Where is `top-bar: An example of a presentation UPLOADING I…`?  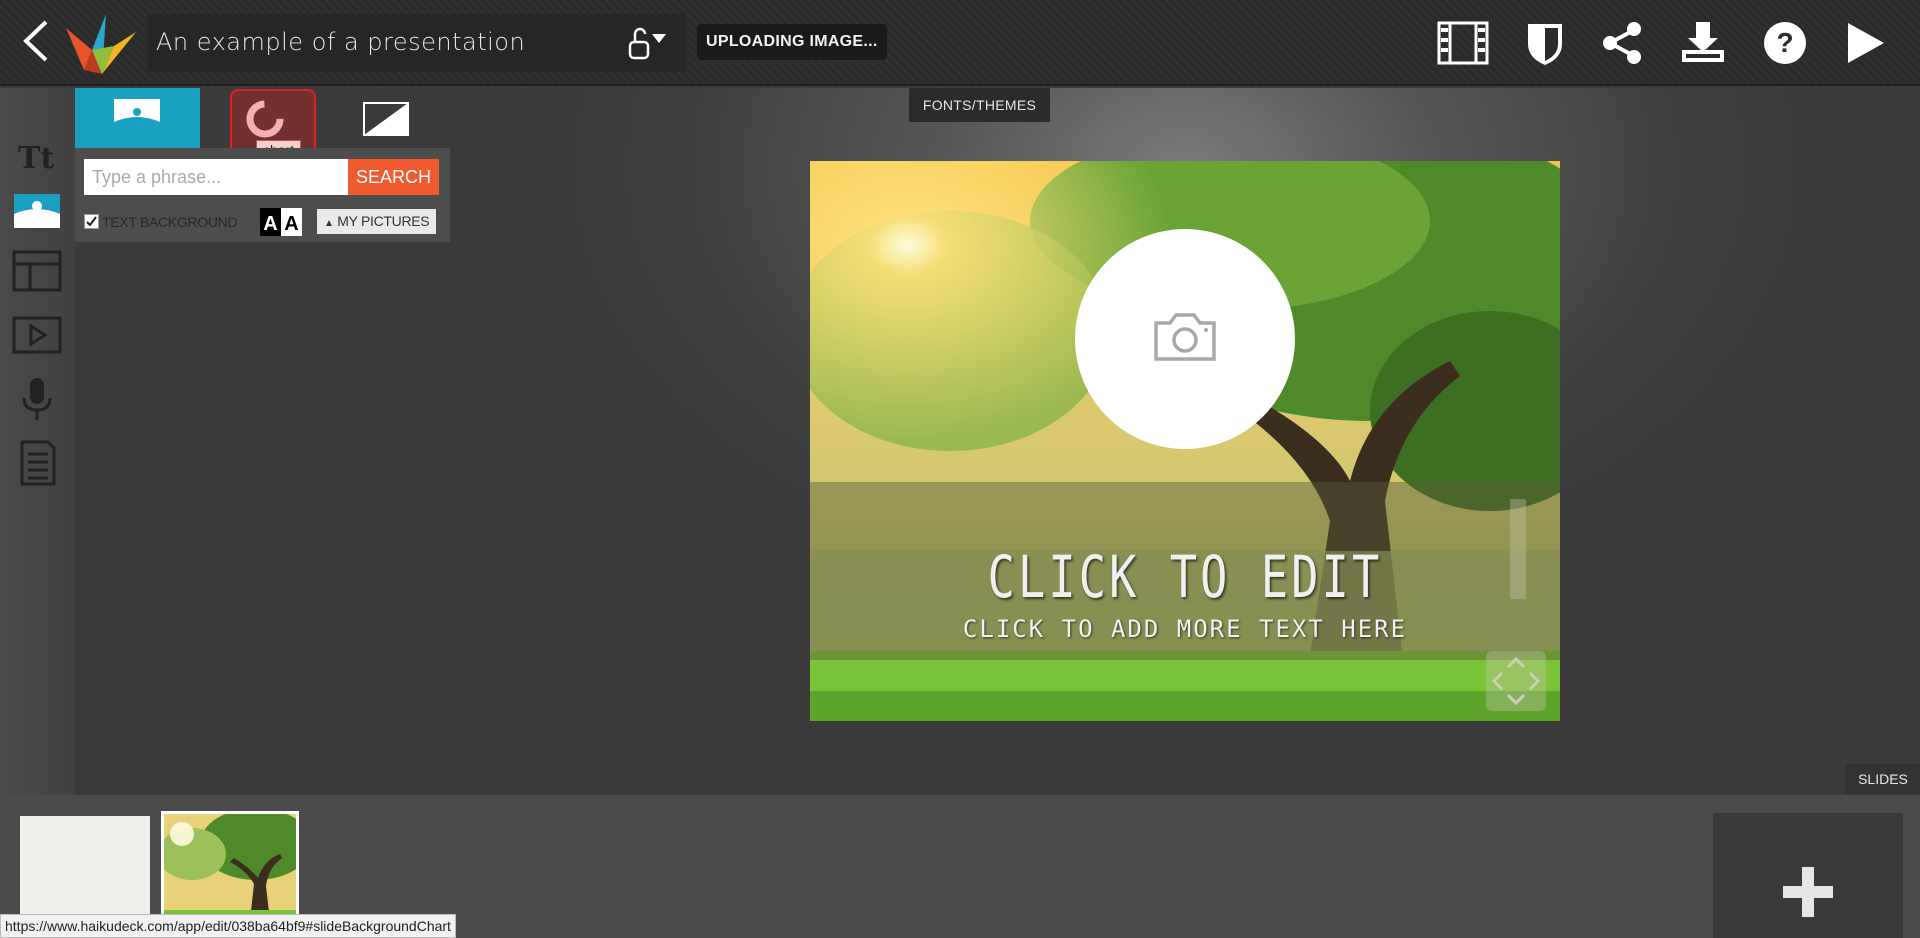 top-bar: An example of a presentation UPLOADING I… is located at coordinates (960, 43).